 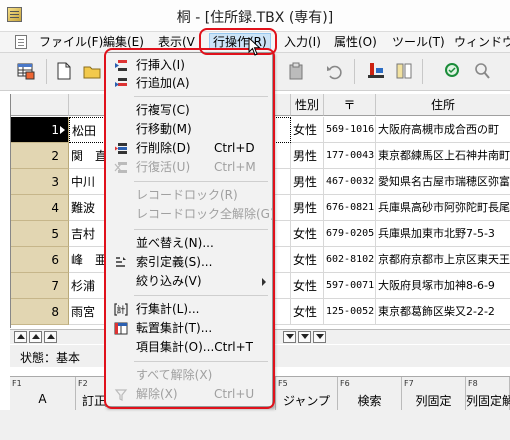 I want to click on scroll-bottom-icon, so click(x=320, y=336).